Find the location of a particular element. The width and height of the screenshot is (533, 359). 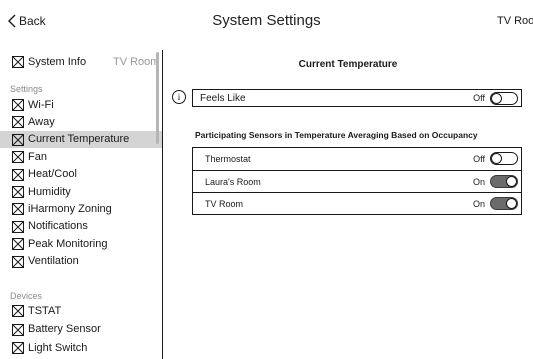

sidebar-item-current-temperature: Current Temperature is located at coordinates (81, 139).